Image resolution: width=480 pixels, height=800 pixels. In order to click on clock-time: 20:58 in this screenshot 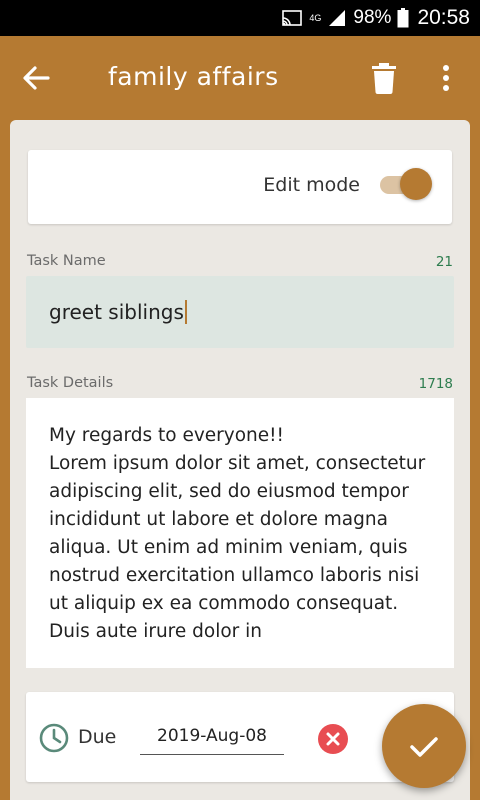, I will do `click(443, 17)`.